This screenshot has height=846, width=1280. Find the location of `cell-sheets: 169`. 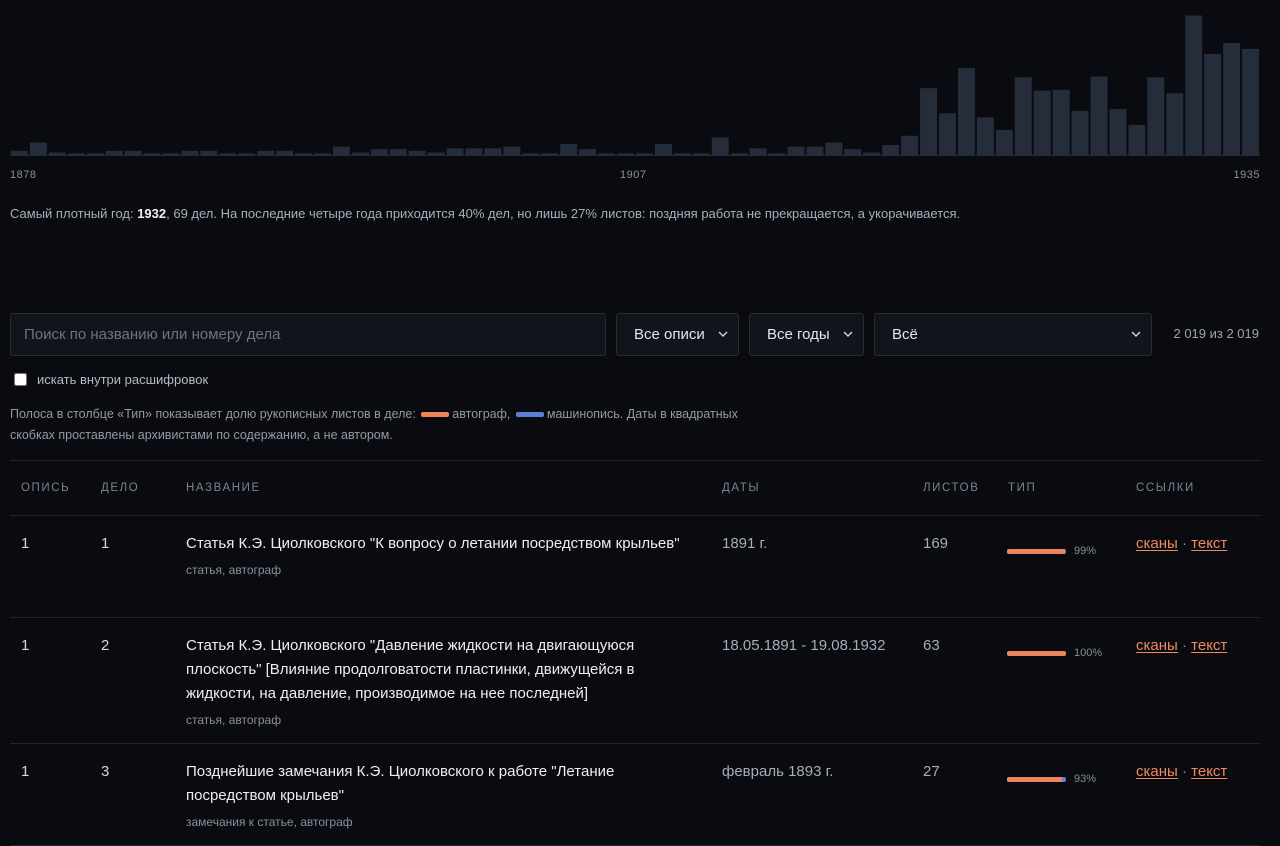

cell-sheets: 169 is located at coordinates (936, 543).